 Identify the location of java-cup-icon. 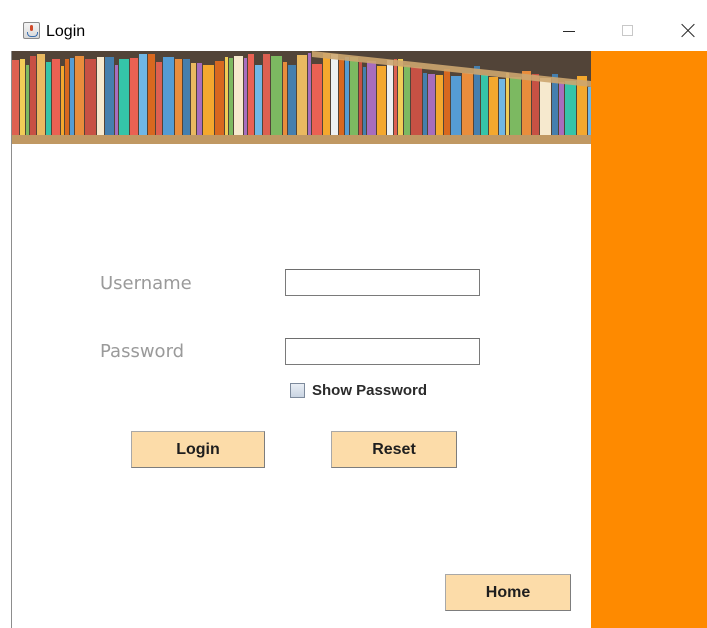
(31, 30).